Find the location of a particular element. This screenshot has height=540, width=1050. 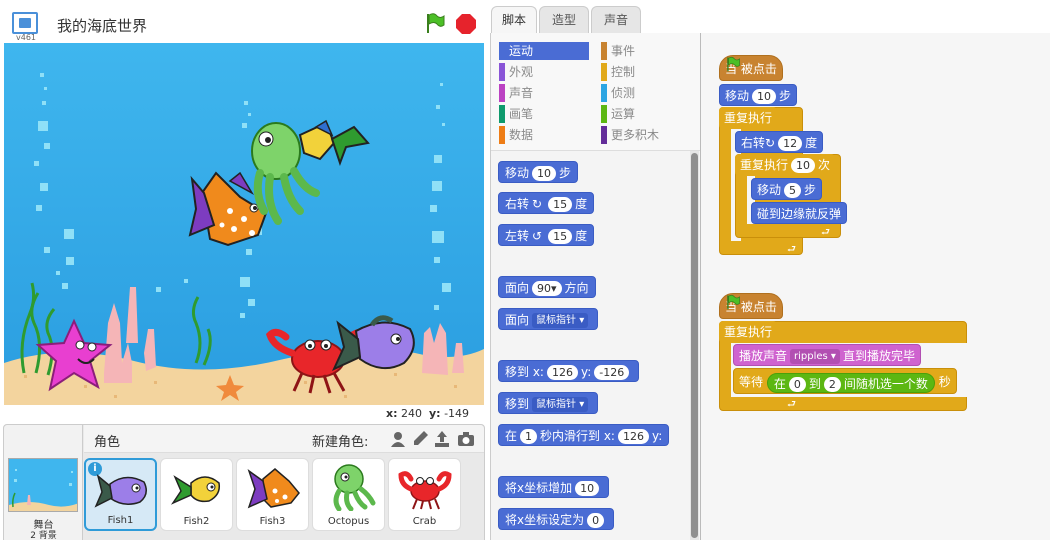

category-pen: 画笔 is located at coordinates (516, 114).